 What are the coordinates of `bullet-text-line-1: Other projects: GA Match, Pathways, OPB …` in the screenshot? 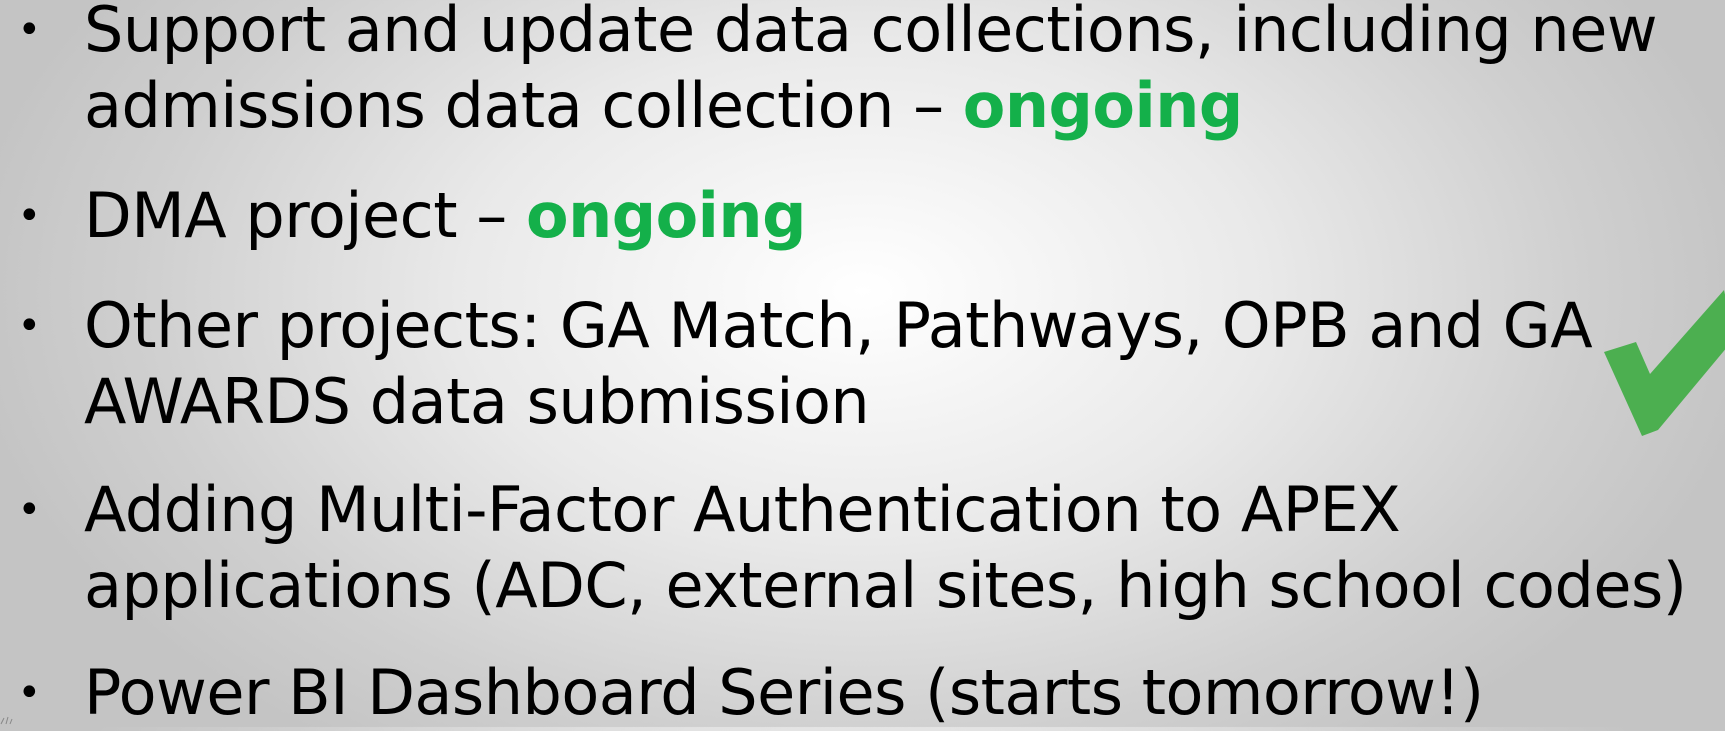 It's located at (838, 325).